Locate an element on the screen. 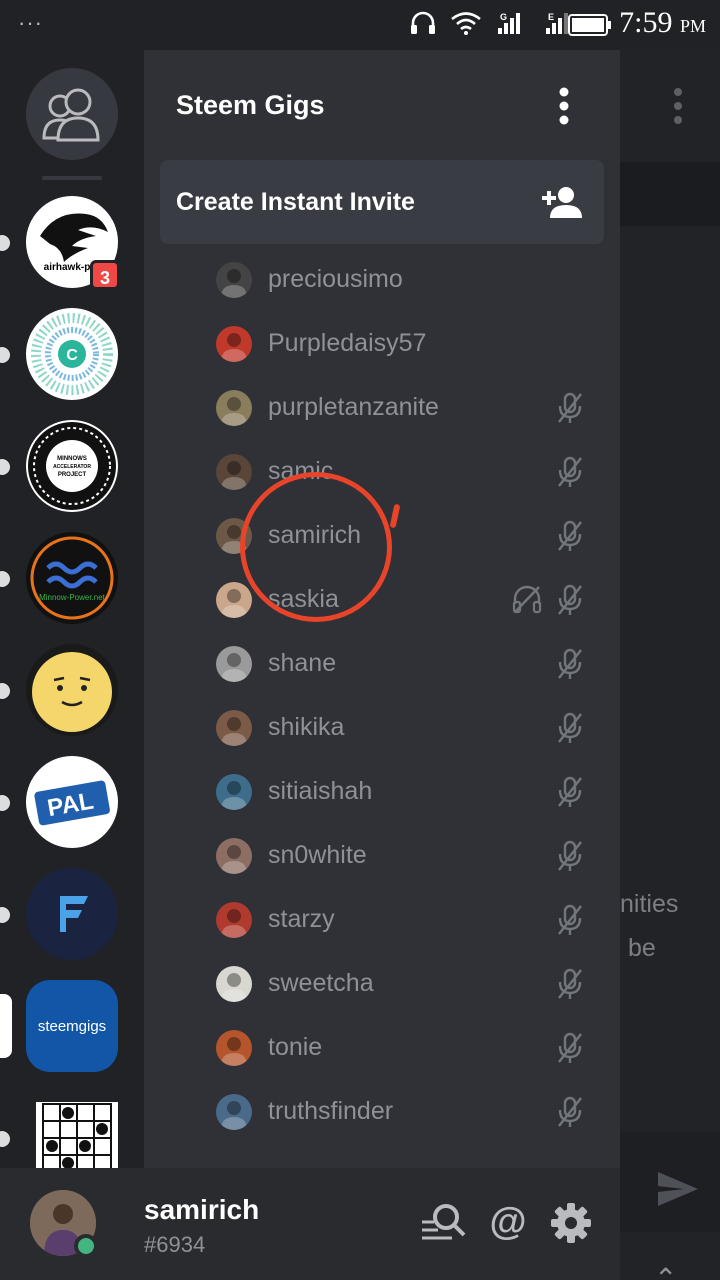  potato-face-logo-icon is located at coordinates (72, 692).